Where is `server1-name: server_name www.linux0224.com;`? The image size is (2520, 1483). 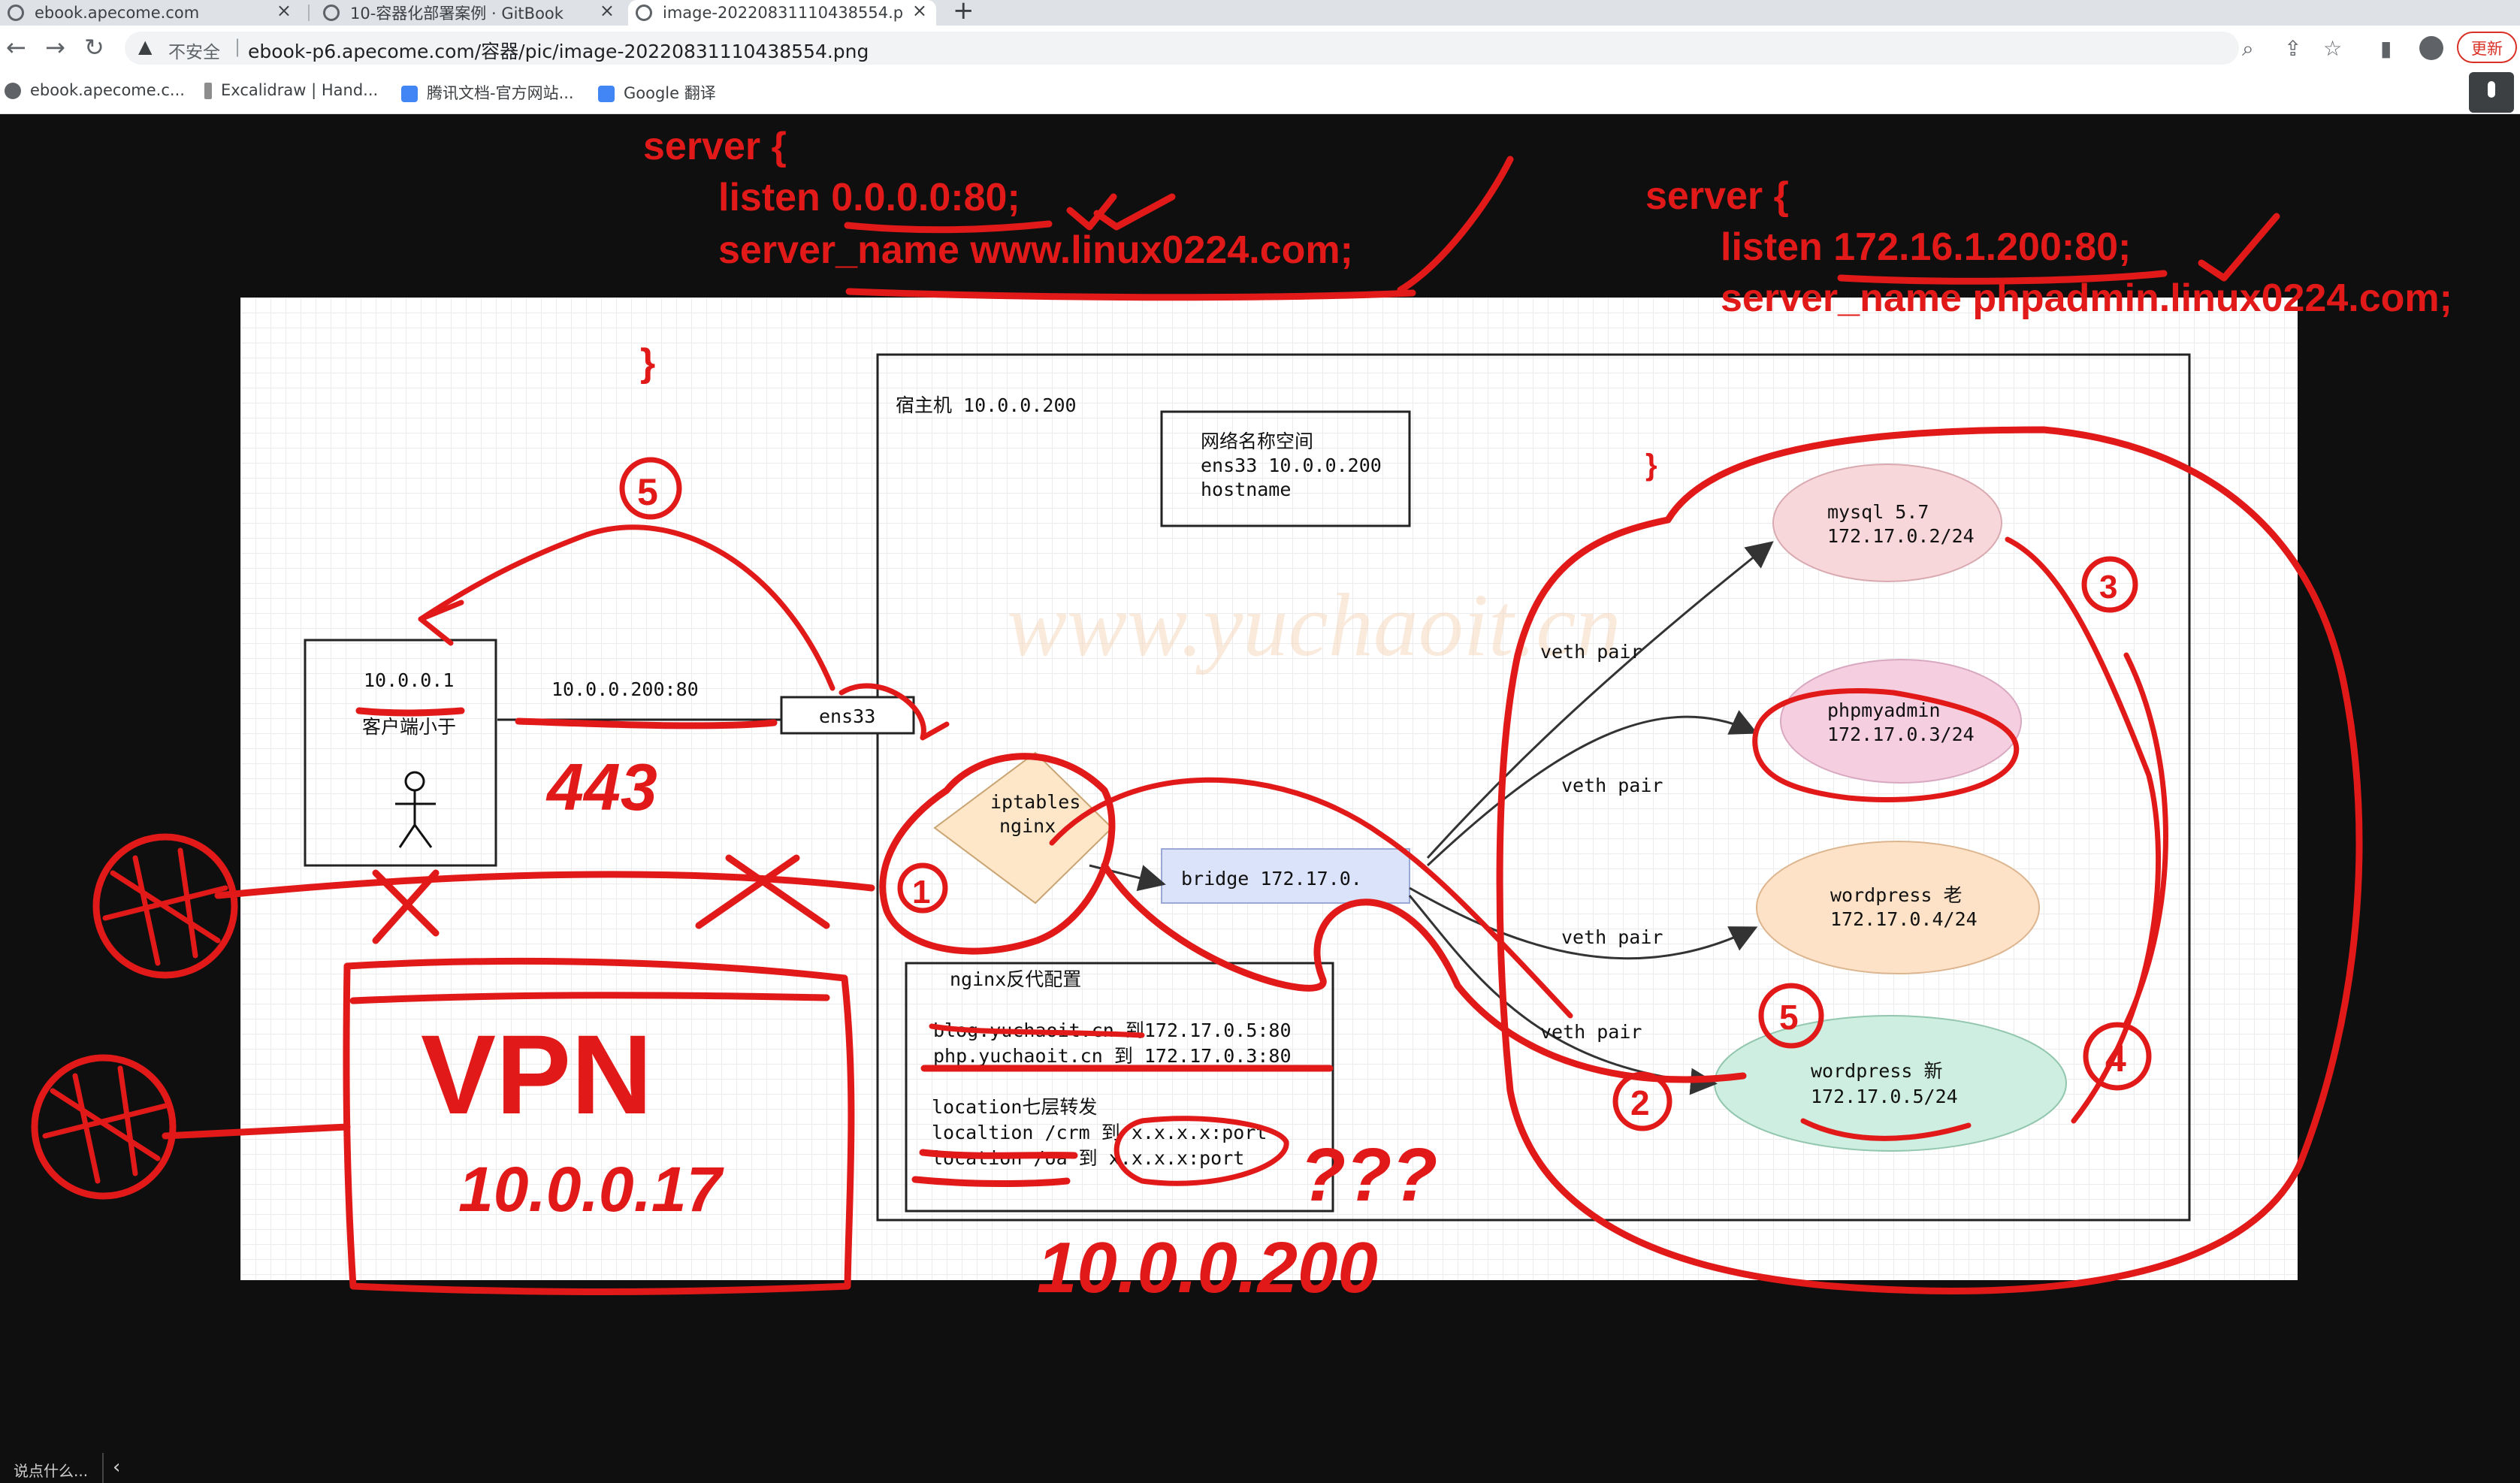 server1-name: server_name www.linux0224.com; is located at coordinates (1035, 250).